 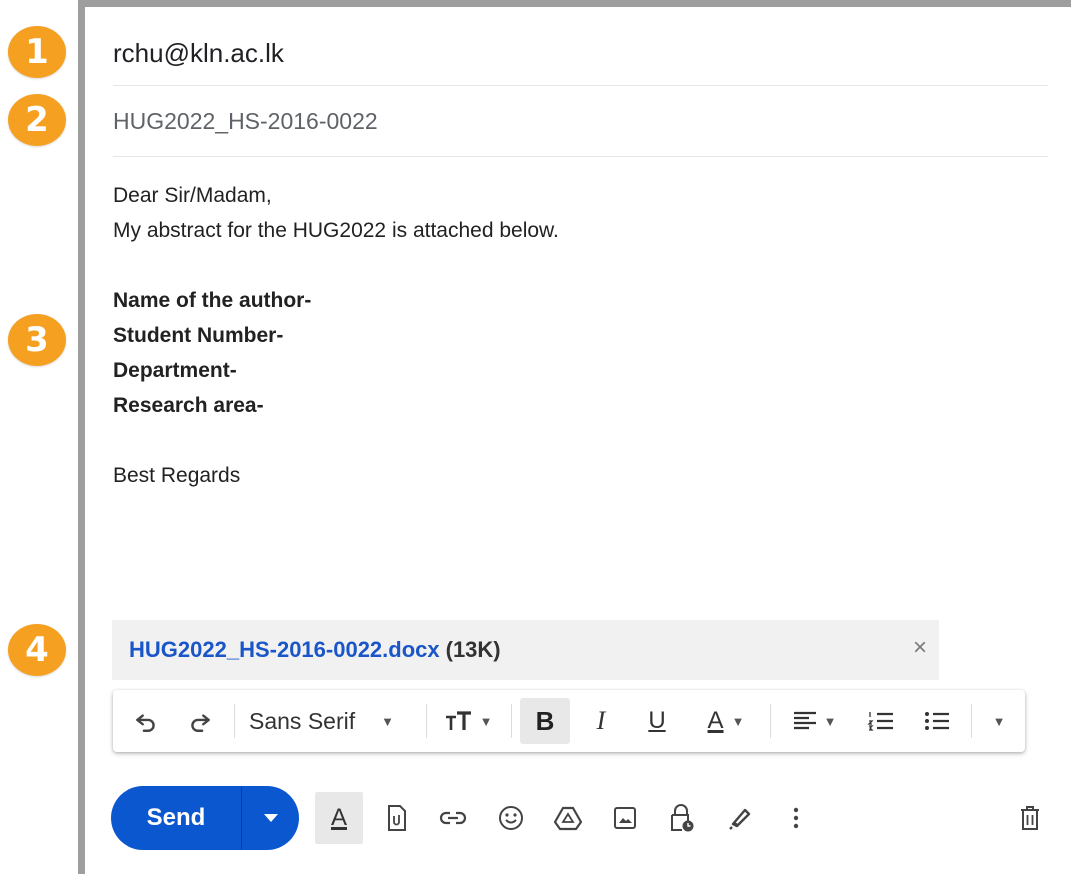 I want to click on formatting-options-button: A, so click(x=339, y=818).